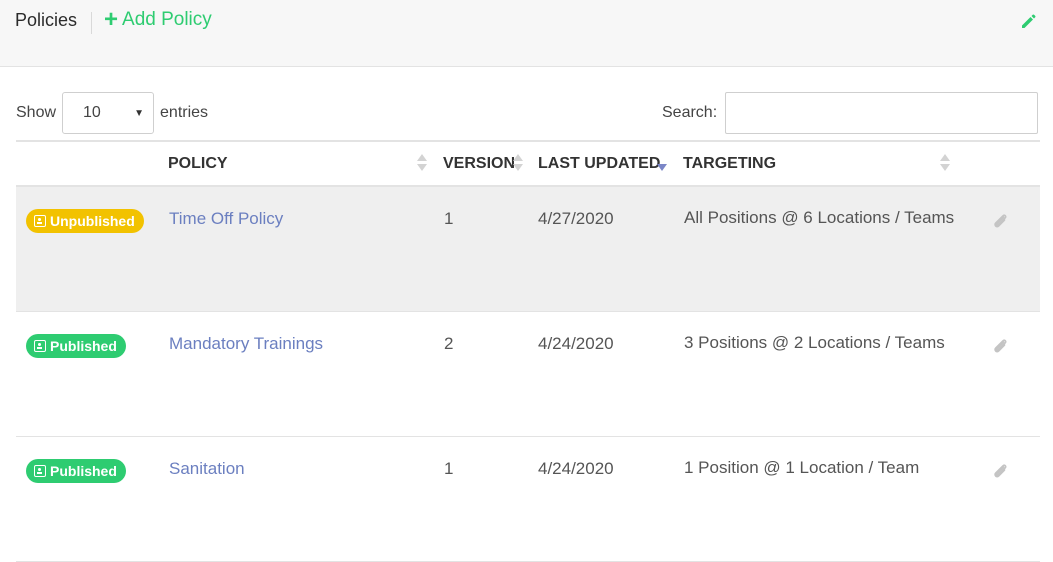 This screenshot has height=562, width=1053. I want to click on sort-desc-icon, so click(662, 163).